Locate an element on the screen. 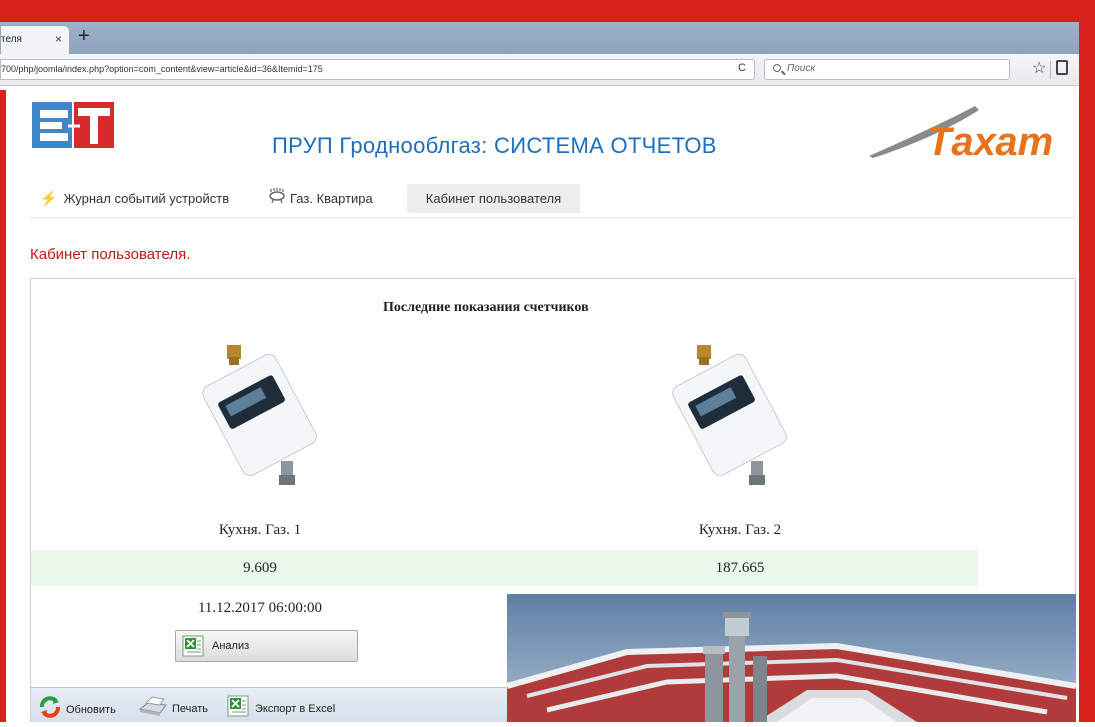 The image size is (1095, 727). refresh-icon is located at coordinates (50, 709).